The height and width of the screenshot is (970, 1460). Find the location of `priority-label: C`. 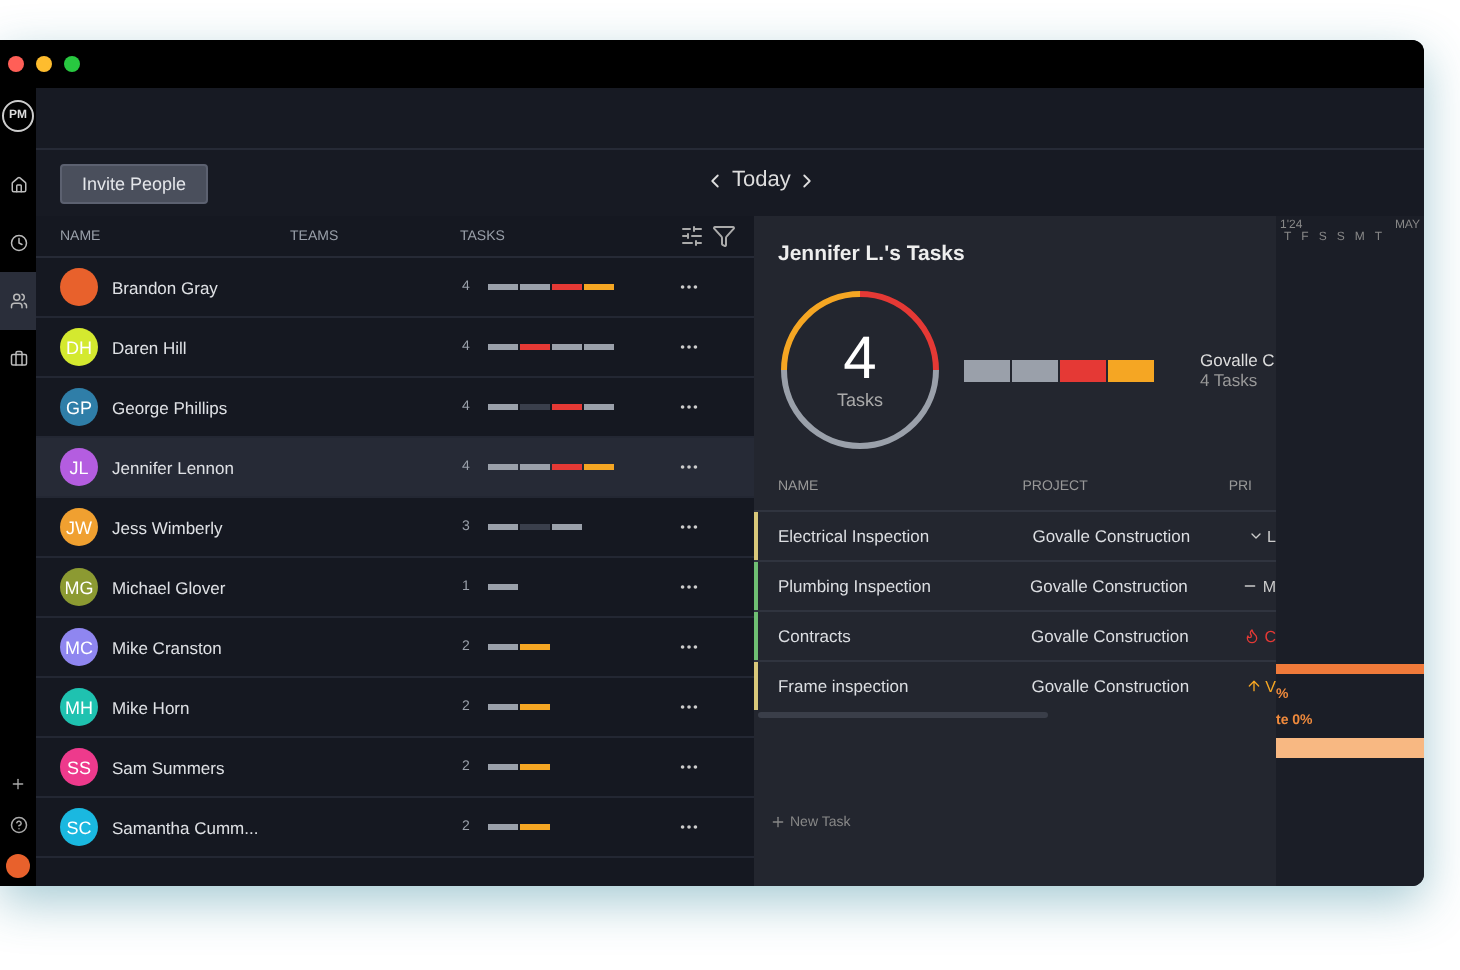

priority-label: C is located at coordinates (1270, 636).